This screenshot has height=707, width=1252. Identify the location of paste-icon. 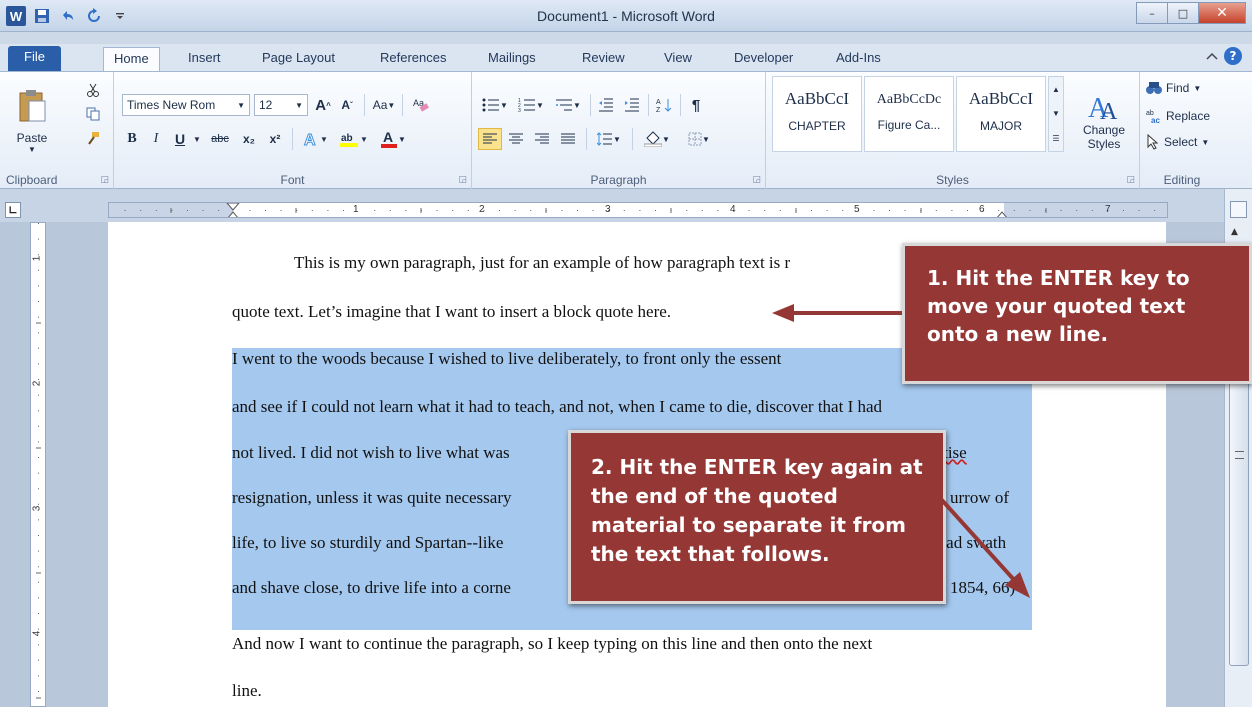
(32, 105).